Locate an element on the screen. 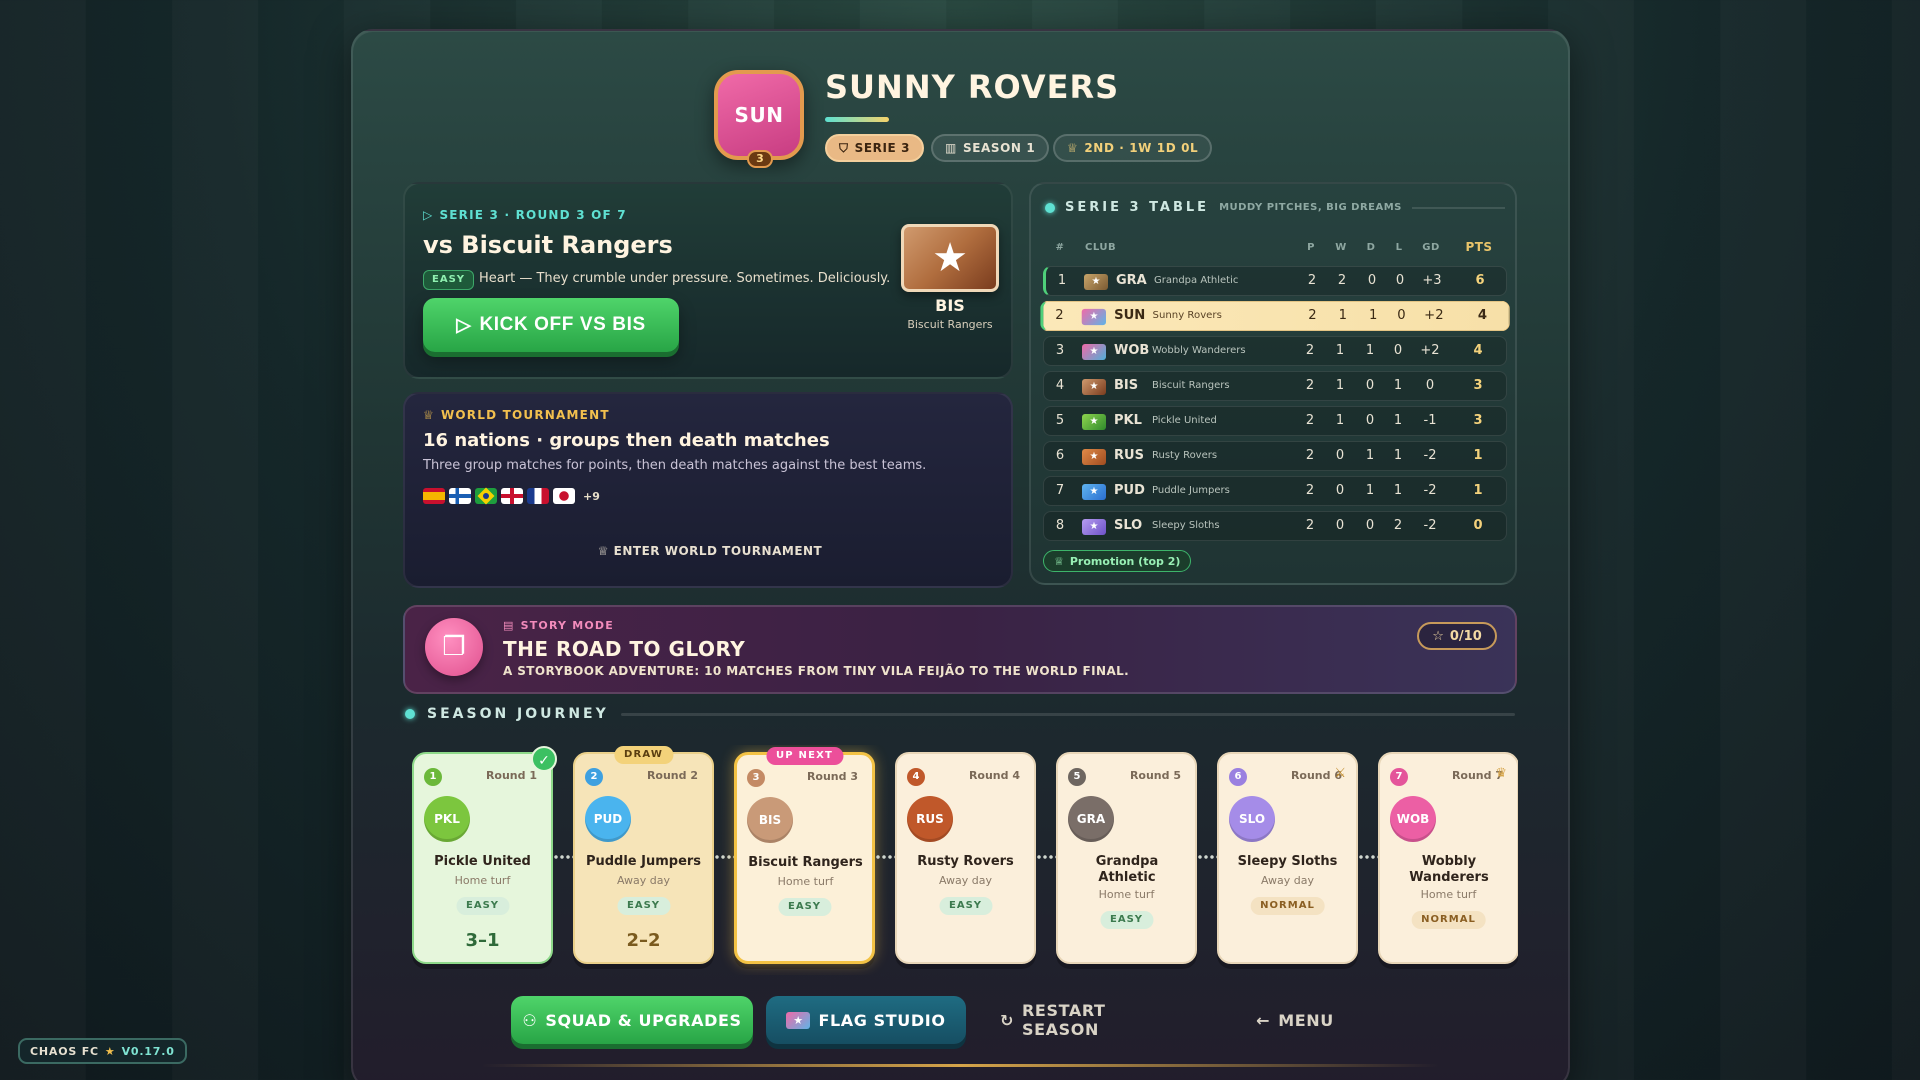 This screenshot has height=1080, width=1920. league-table-header: SERIE 3 TABLE MUDDY PITCHES, BIG DREAMS is located at coordinates (1275, 207).